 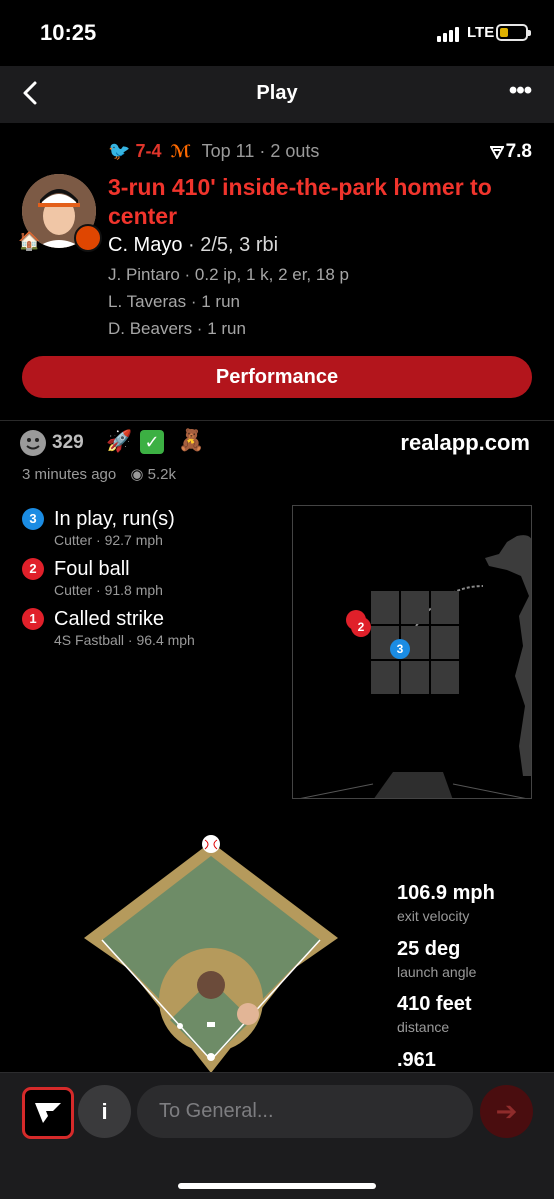 I want to click on bear-reaction-icon: 🧸, so click(x=191, y=441).